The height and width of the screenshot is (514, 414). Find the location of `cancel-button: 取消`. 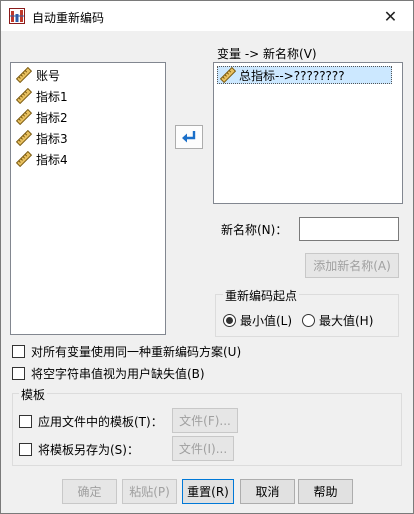

cancel-button: 取消 is located at coordinates (267, 491).